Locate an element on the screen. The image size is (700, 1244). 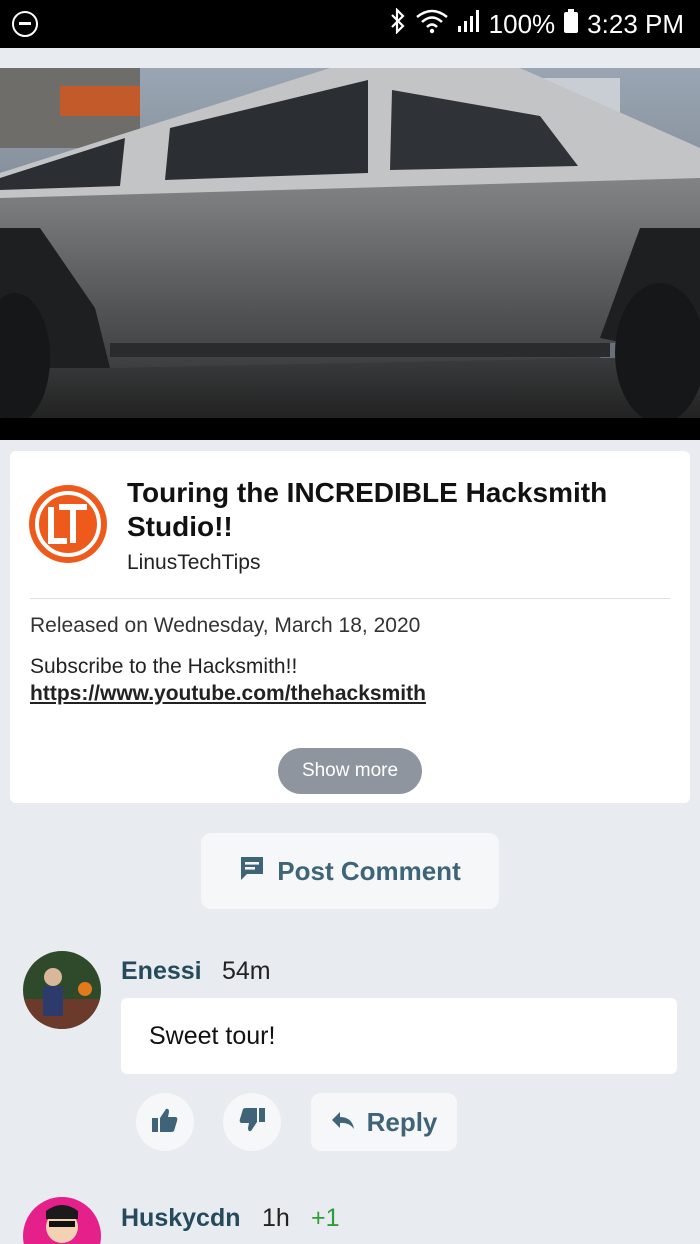
comment-author: Huskycdn is located at coordinates (180, 1218).